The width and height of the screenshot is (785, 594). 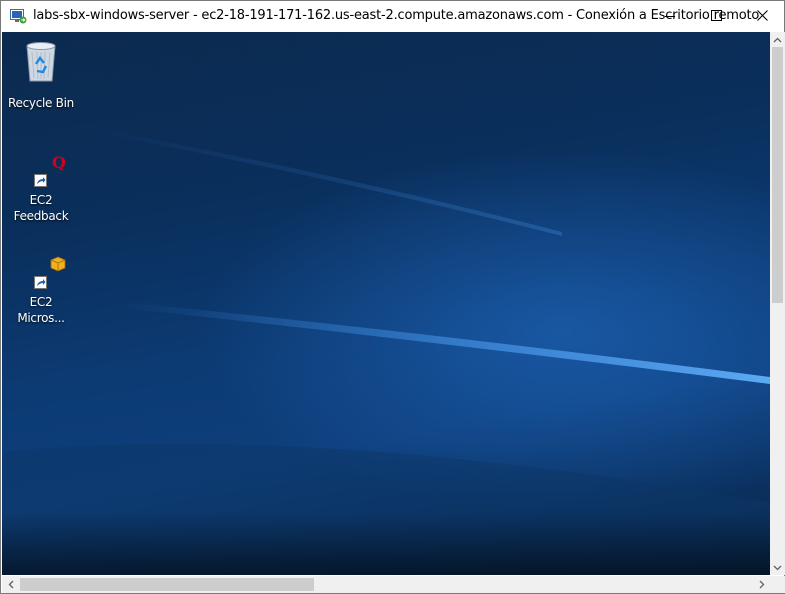 I want to click on svg-text: Q, so click(x=59, y=163).